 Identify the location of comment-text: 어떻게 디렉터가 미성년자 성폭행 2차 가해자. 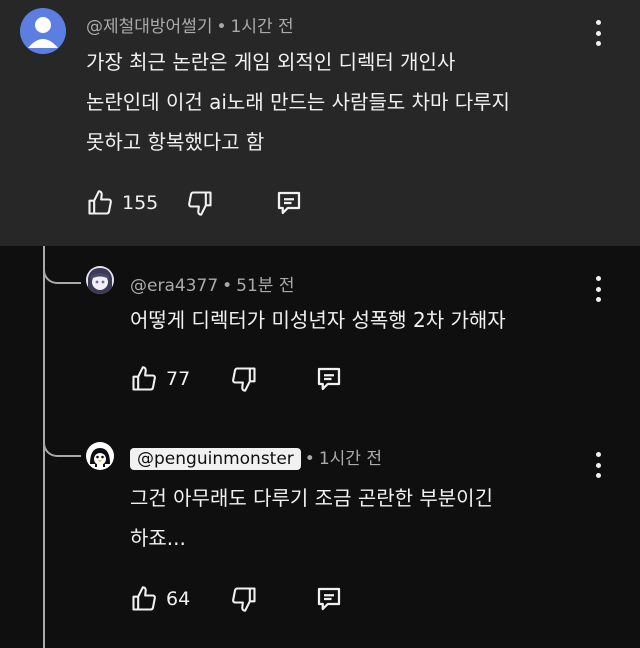
(318, 320).